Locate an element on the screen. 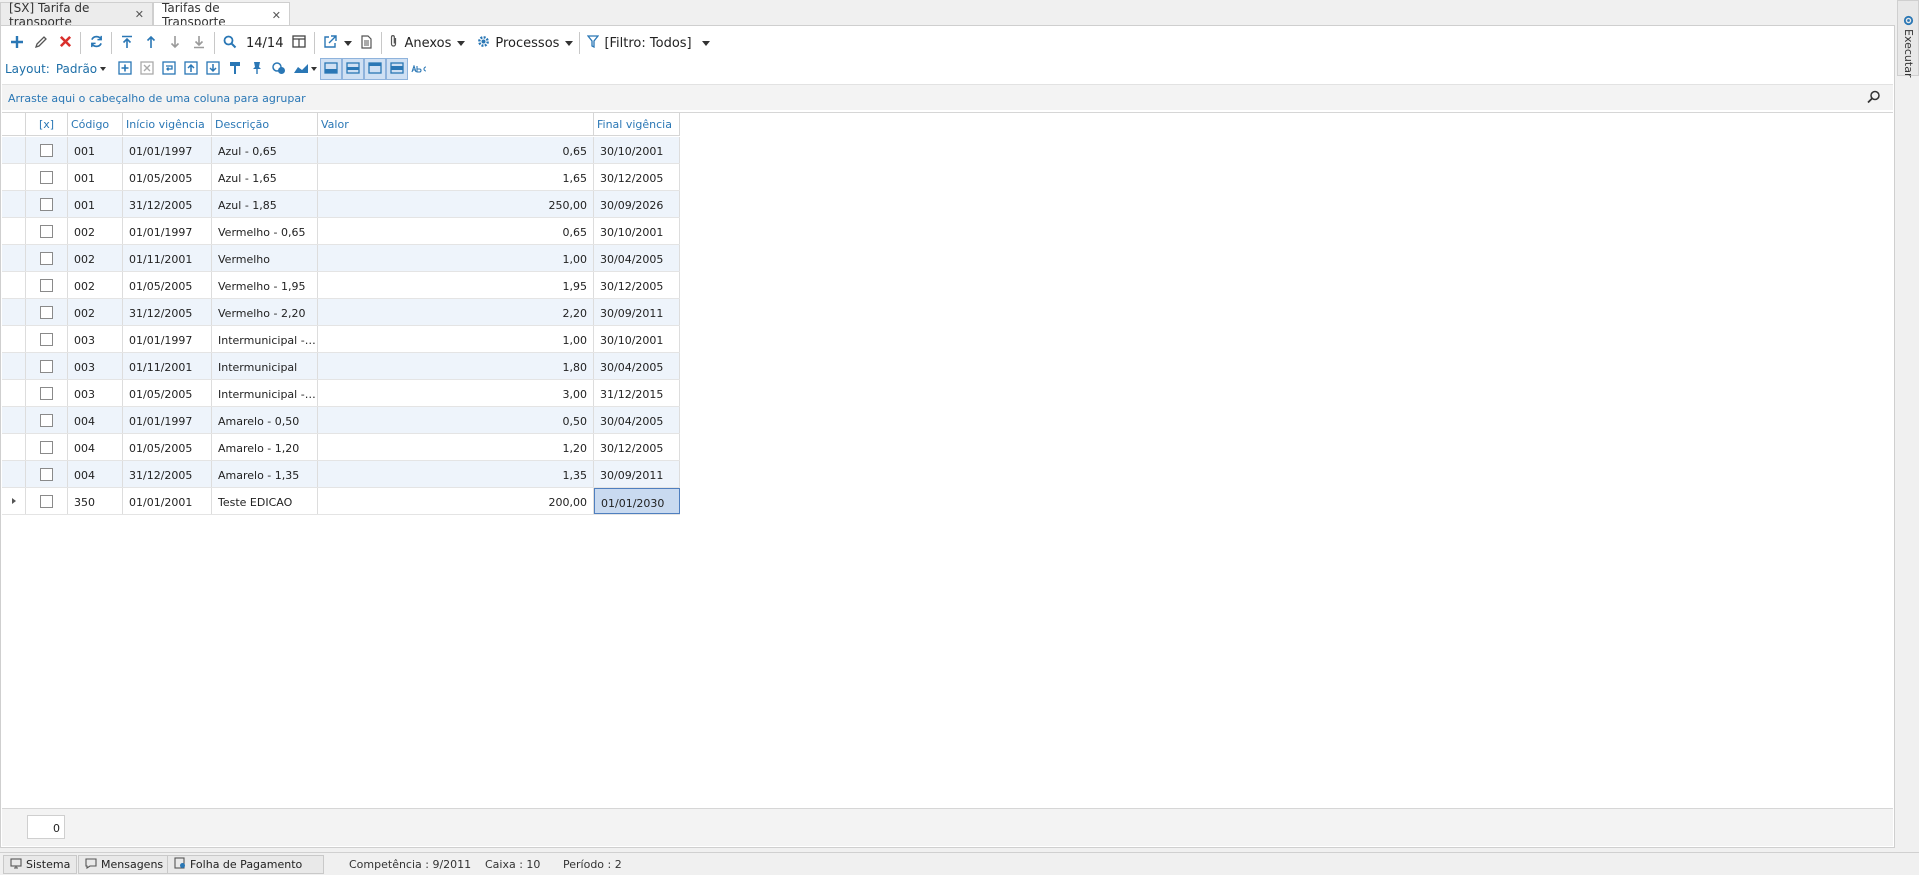 Image resolution: width=1919 pixels, height=875 pixels. last-record-button is located at coordinates (199, 43).